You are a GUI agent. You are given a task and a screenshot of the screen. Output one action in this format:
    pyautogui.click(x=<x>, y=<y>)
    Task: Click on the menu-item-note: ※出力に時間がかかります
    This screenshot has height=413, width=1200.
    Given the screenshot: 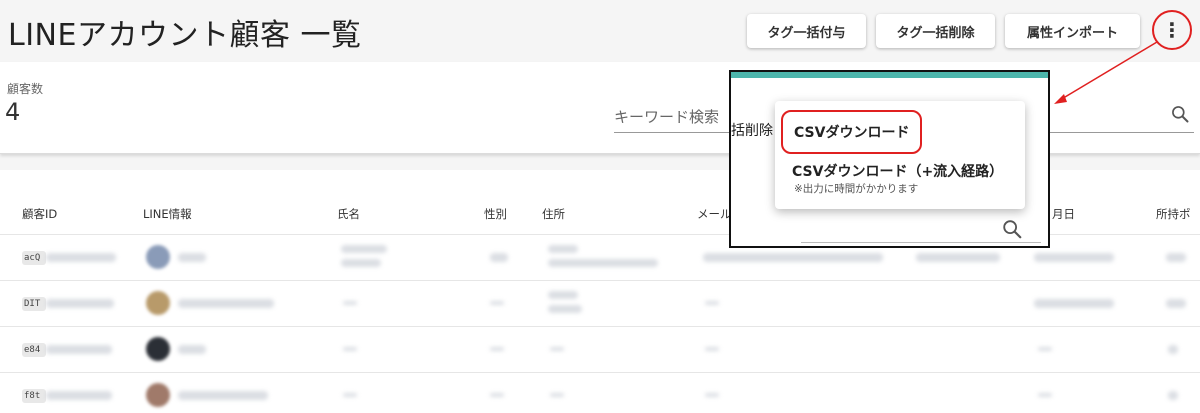 What is the action you would take?
    pyautogui.click(x=856, y=189)
    